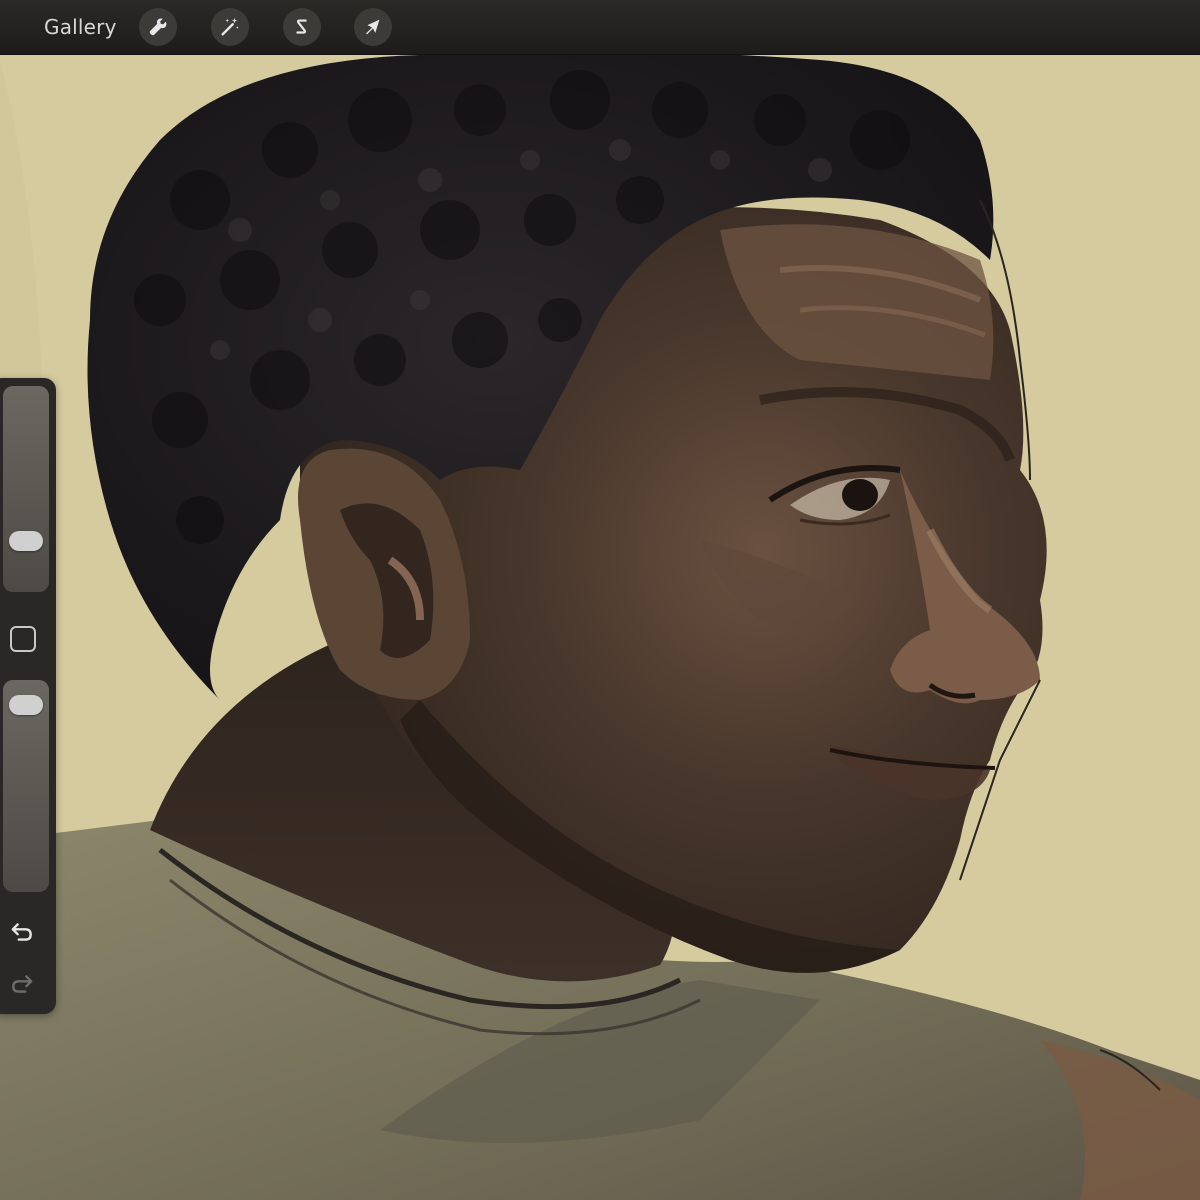  I want to click on gallery-button: Gallery, so click(80, 27).